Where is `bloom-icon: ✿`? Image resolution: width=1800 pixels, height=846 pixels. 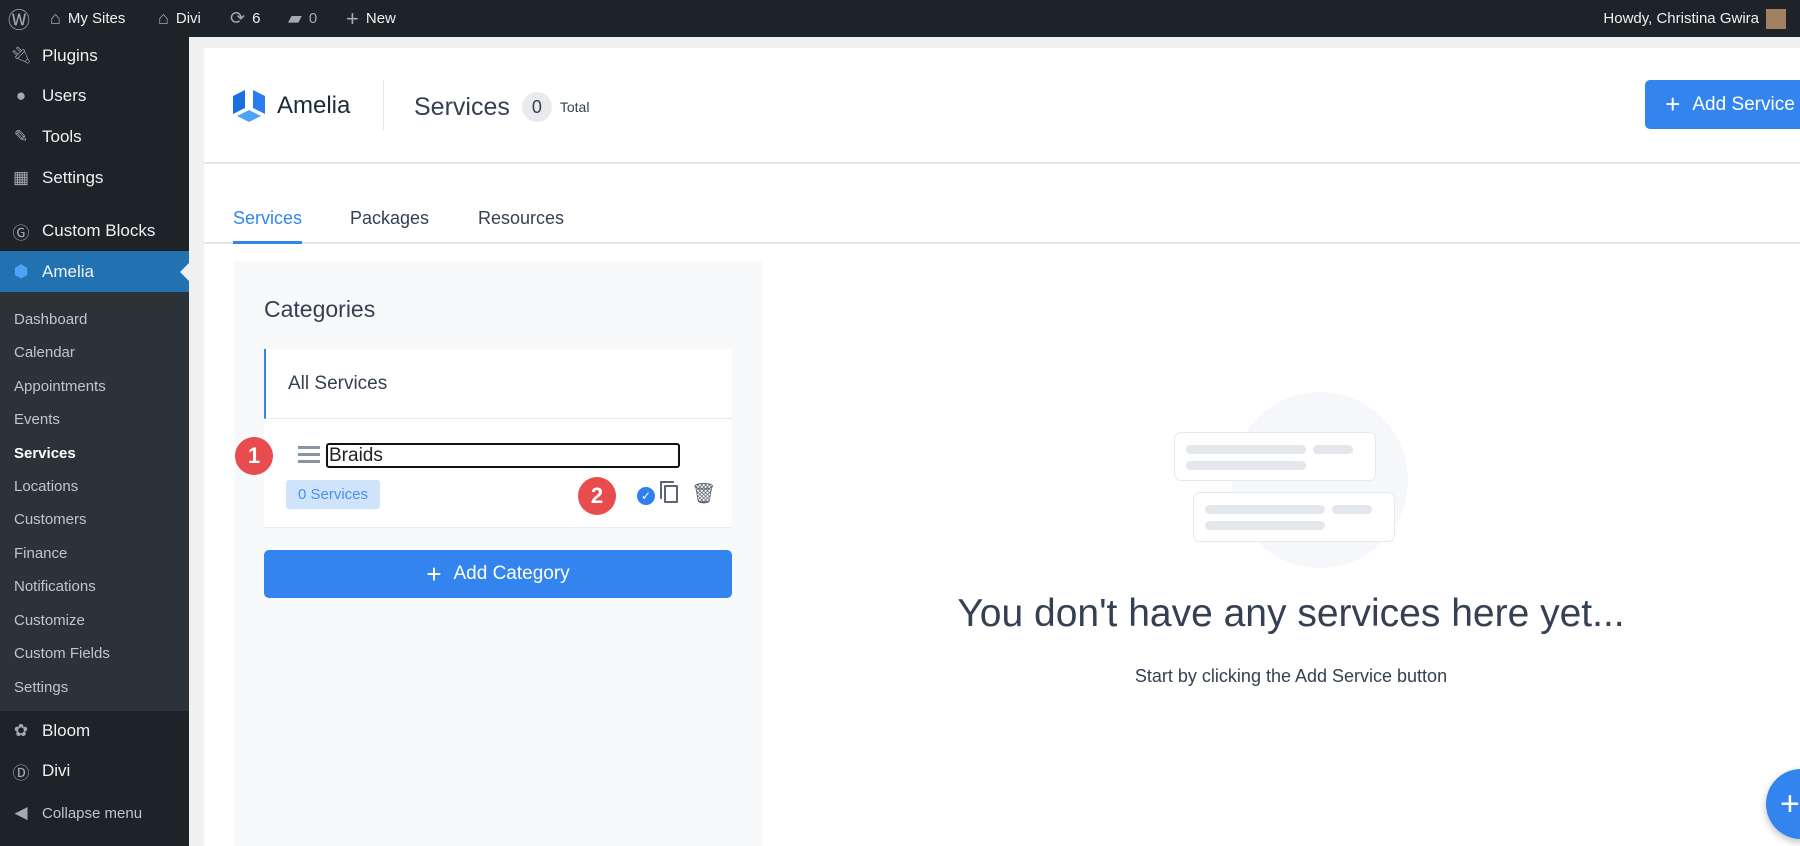 bloom-icon: ✿ is located at coordinates (21, 730).